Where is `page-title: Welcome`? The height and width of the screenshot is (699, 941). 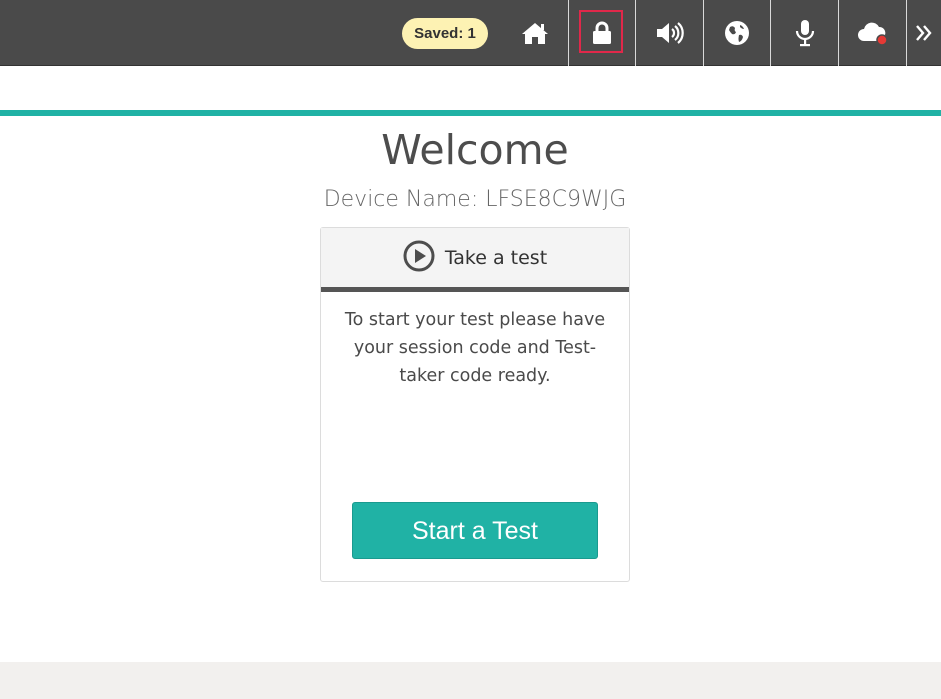
page-title: Welcome is located at coordinates (475, 150).